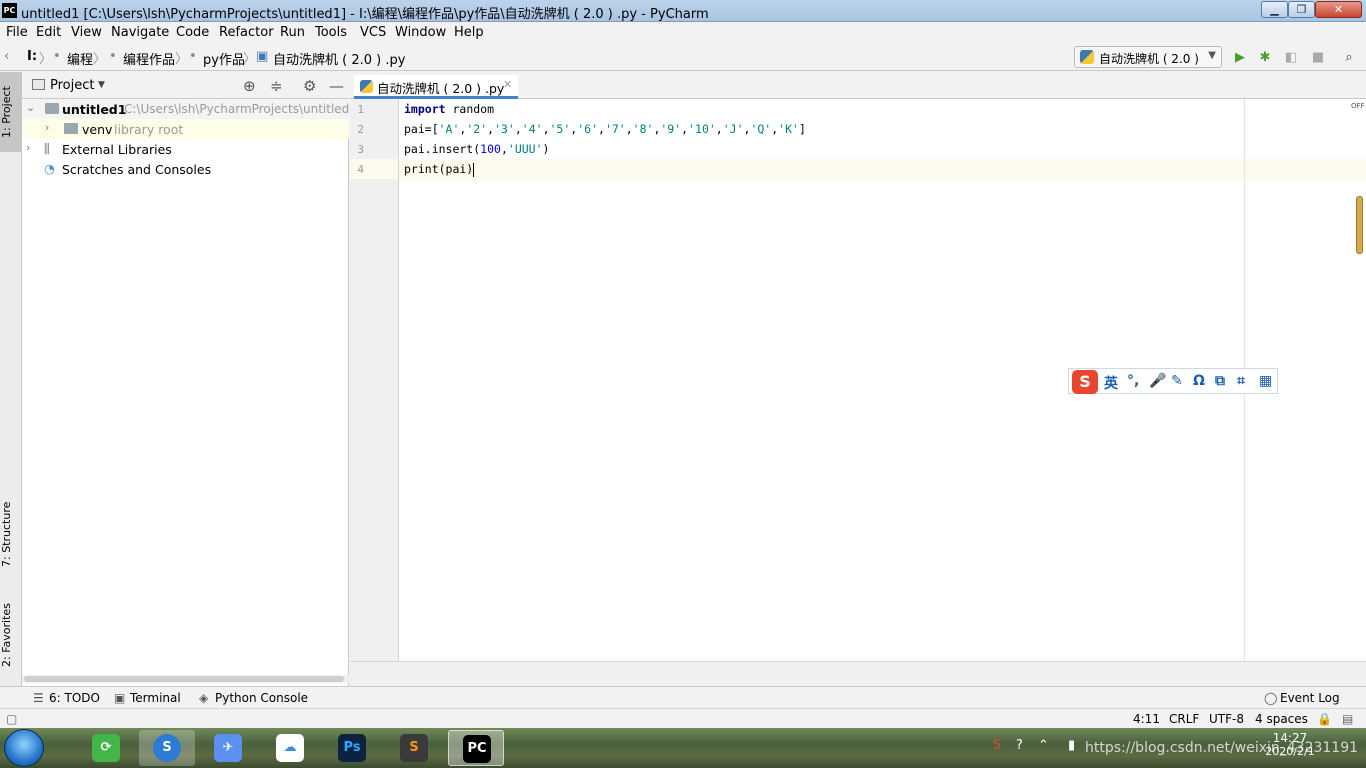 The height and width of the screenshot is (768, 1366). Describe the element at coordinates (476, 748) in the screenshot. I see `taskbar-app-pycharm: PC` at that location.